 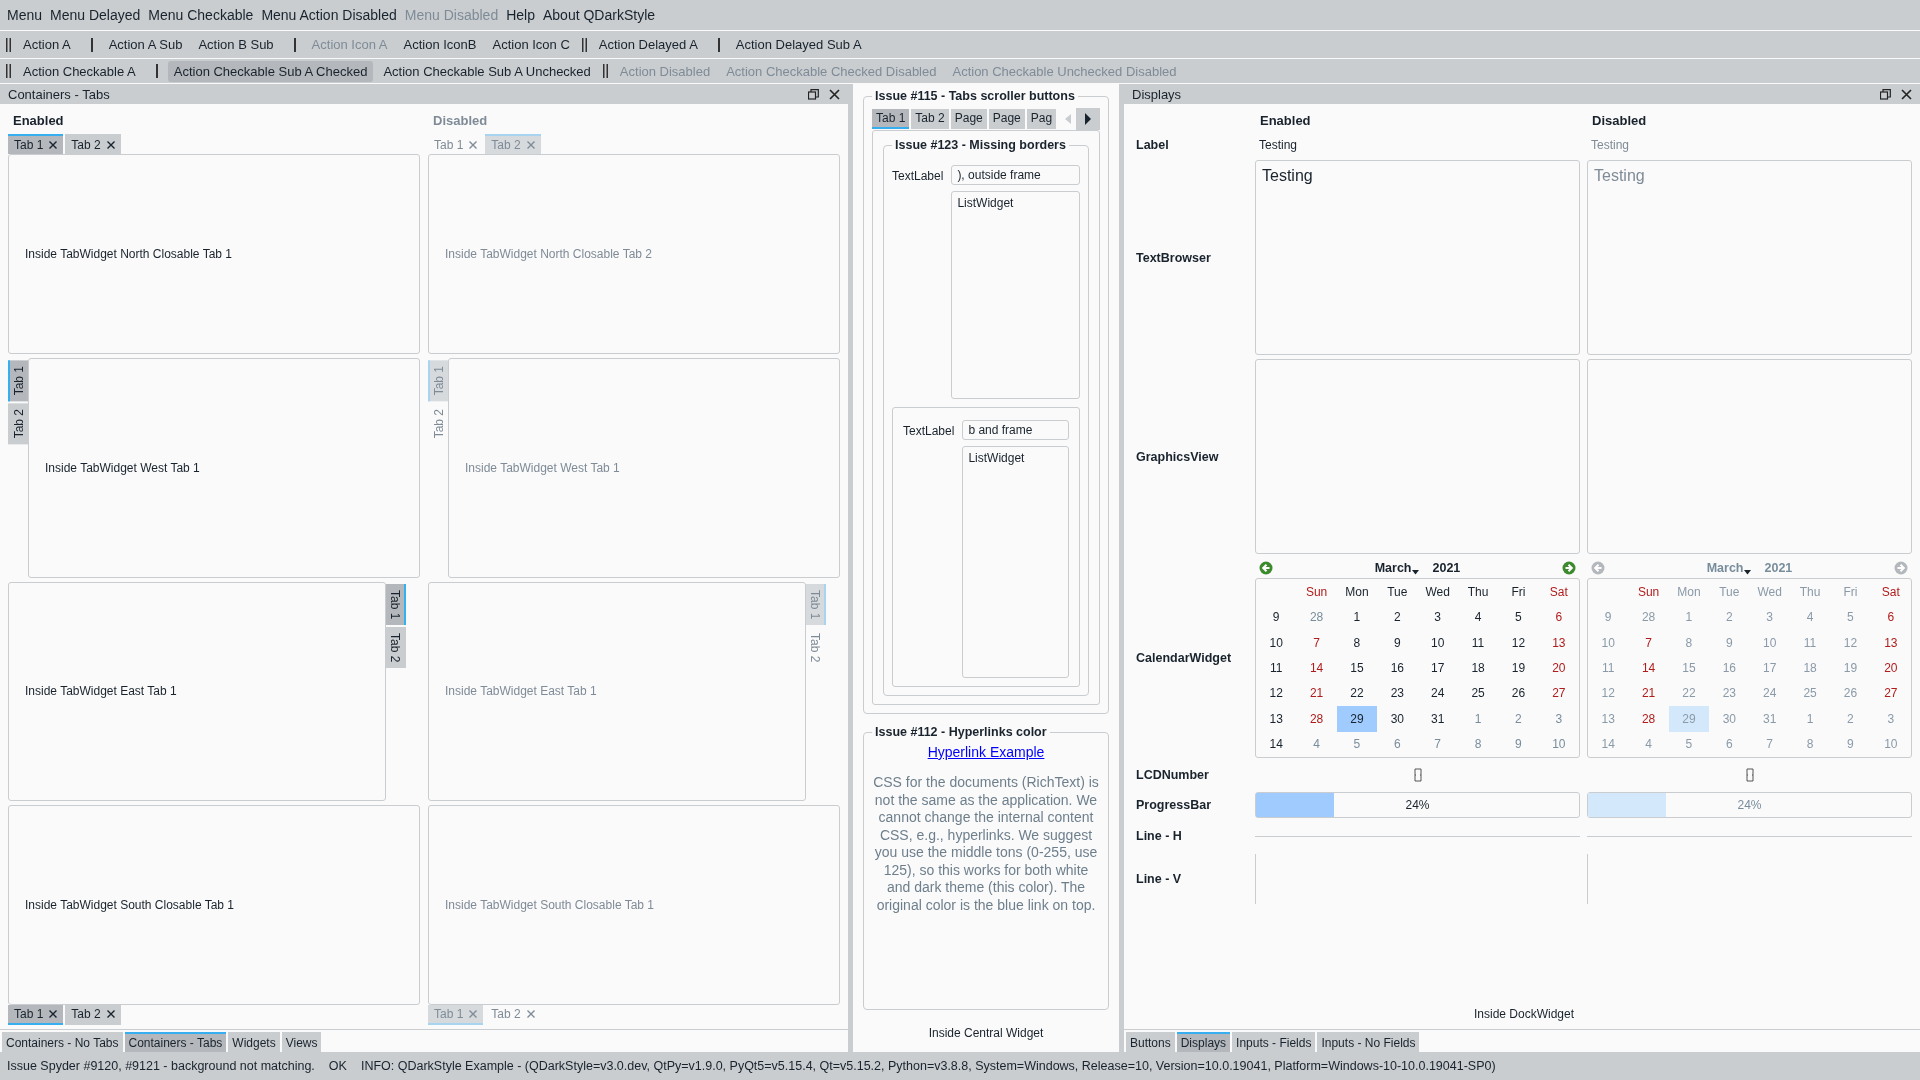 What do you see at coordinates (1266, 568) in the screenshot?
I see `previous-month-icon` at bounding box center [1266, 568].